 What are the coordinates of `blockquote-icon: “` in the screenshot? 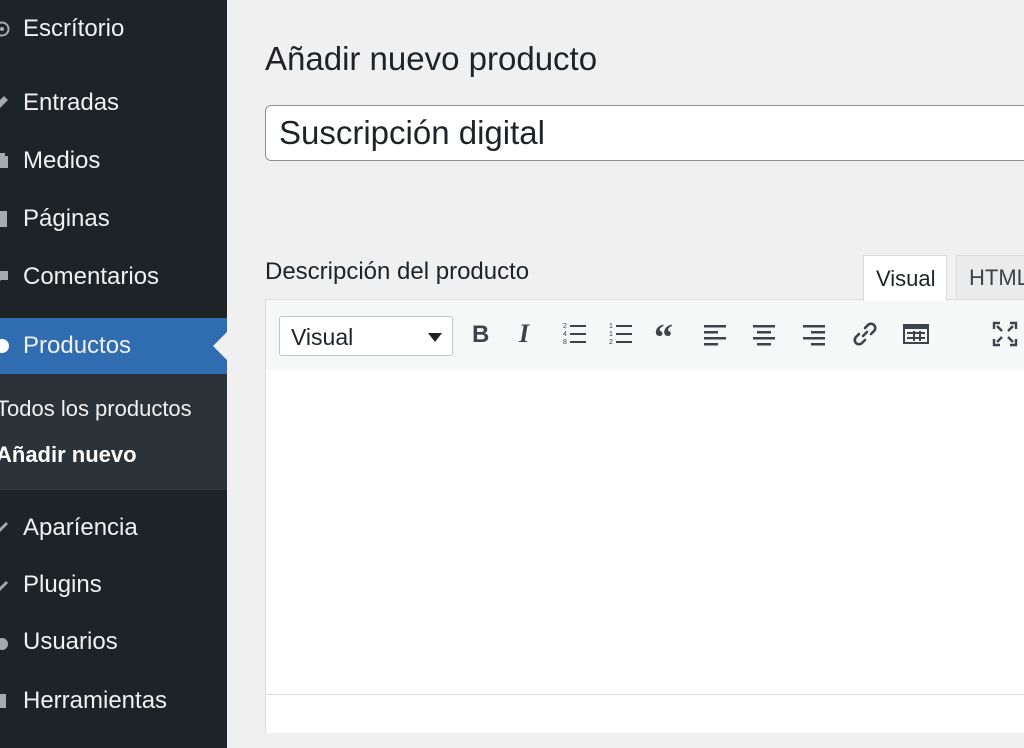 It's located at (668, 338).